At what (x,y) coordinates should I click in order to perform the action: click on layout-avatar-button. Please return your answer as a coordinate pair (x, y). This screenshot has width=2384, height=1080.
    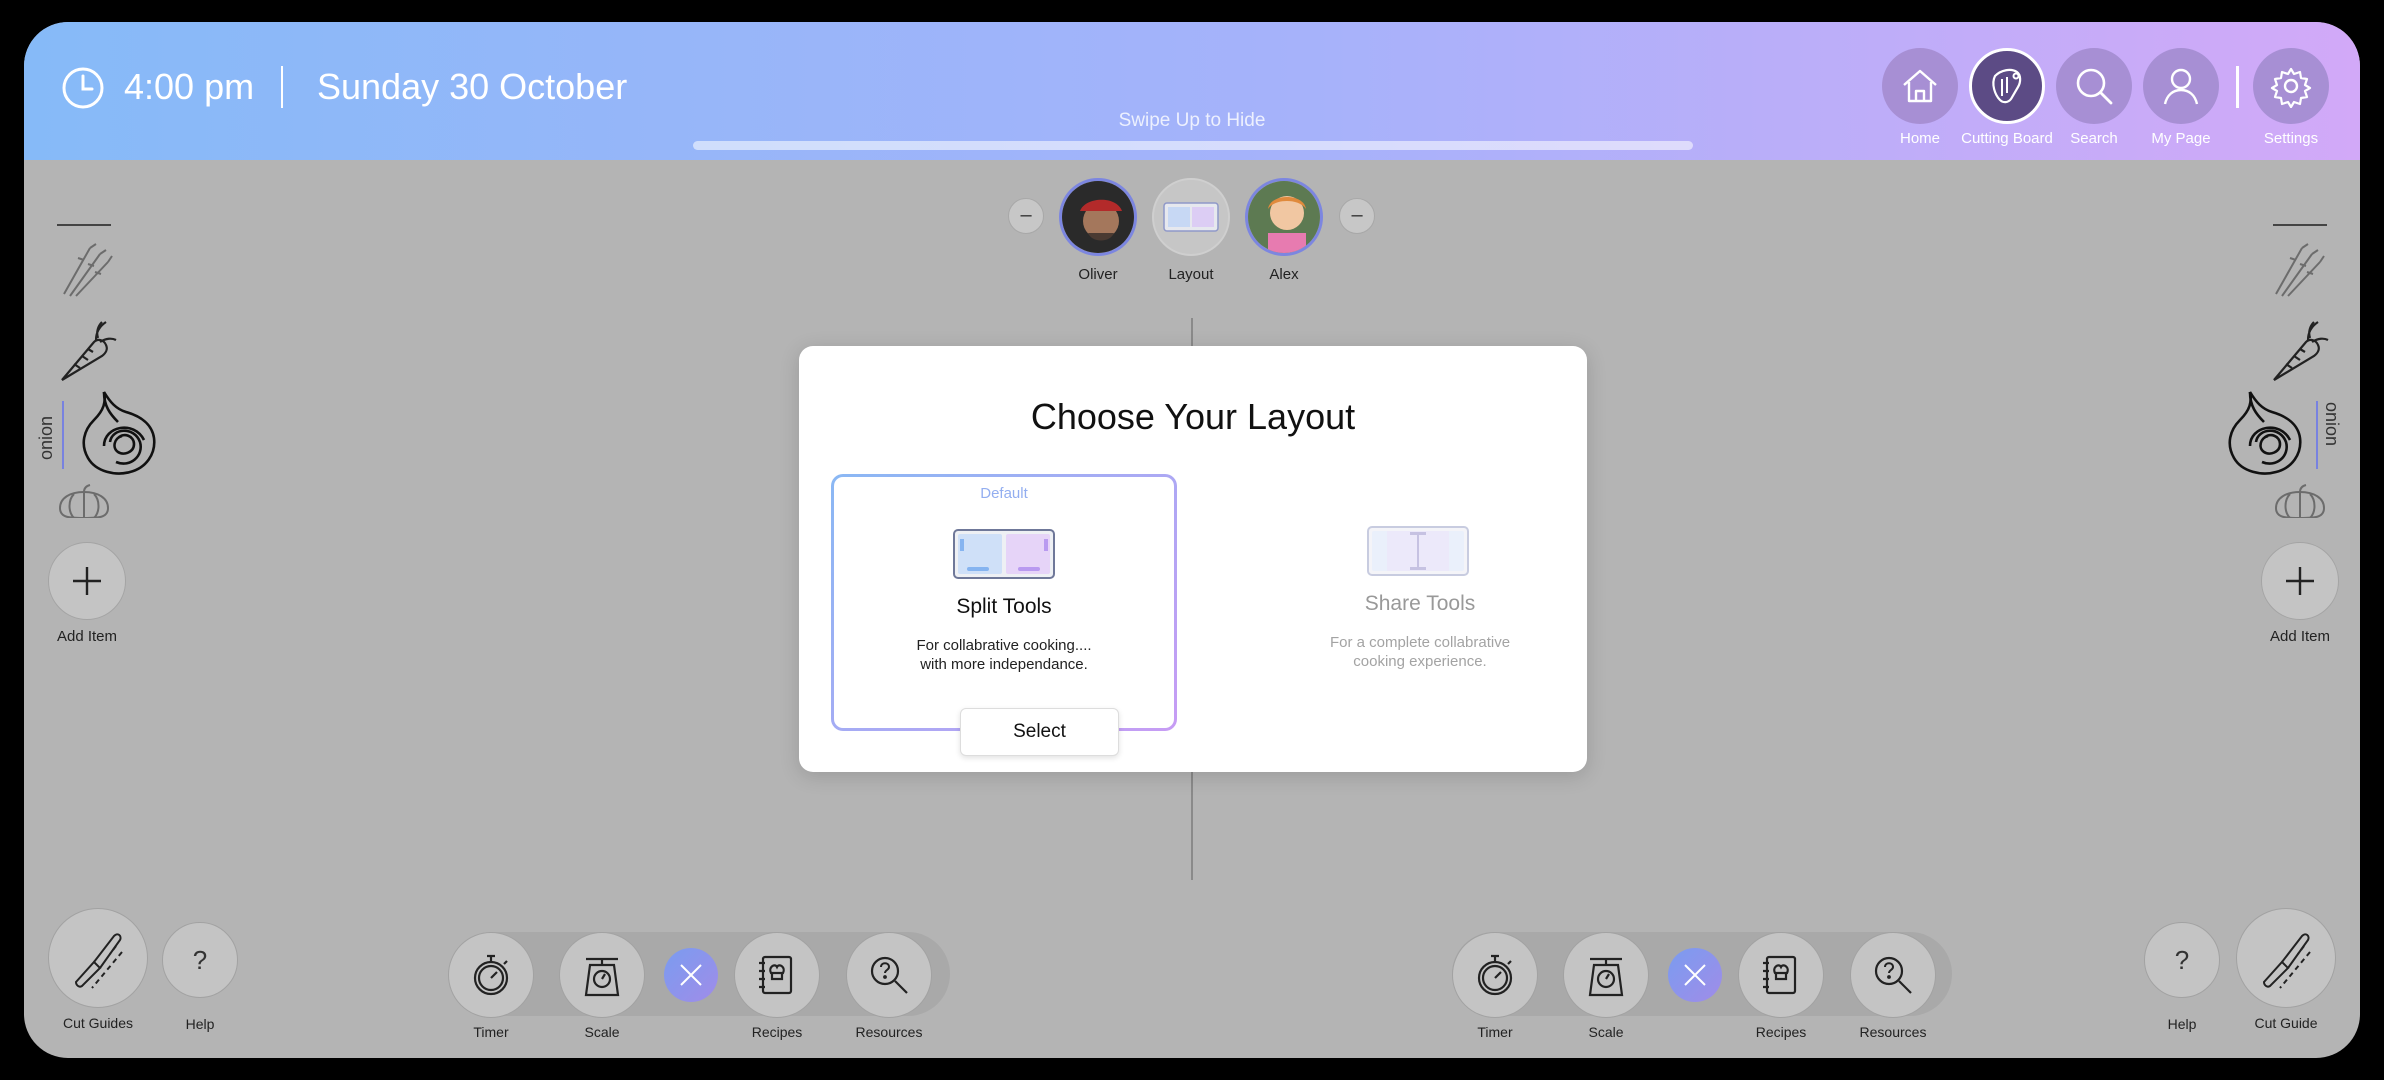
    Looking at the image, I should click on (1191, 217).